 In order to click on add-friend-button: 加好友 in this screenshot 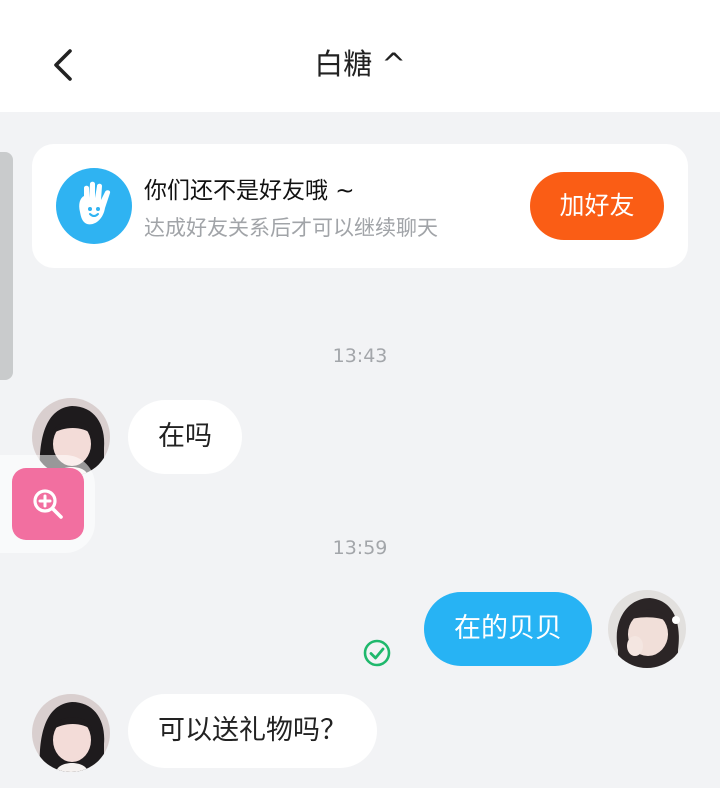, I will do `click(597, 206)`.